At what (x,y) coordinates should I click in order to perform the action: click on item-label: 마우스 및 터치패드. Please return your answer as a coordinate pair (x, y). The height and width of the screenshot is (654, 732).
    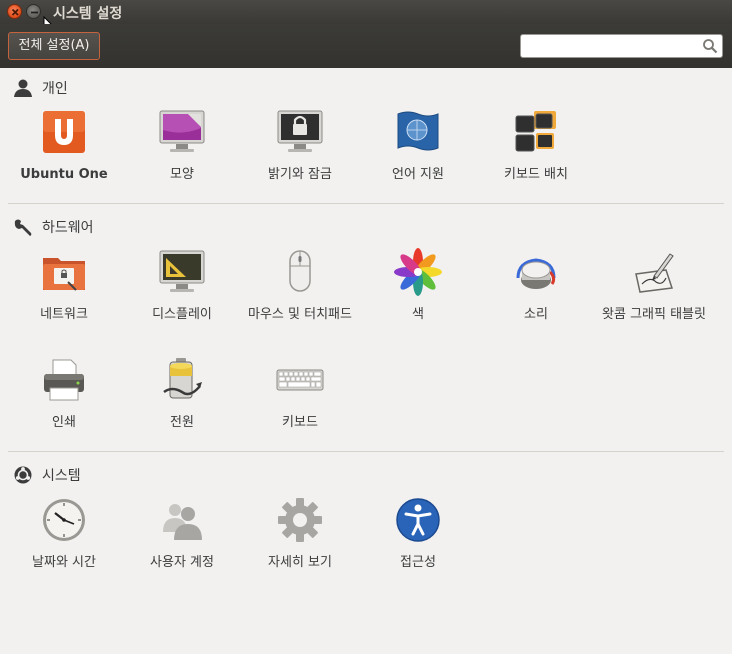
    Looking at the image, I should click on (300, 314).